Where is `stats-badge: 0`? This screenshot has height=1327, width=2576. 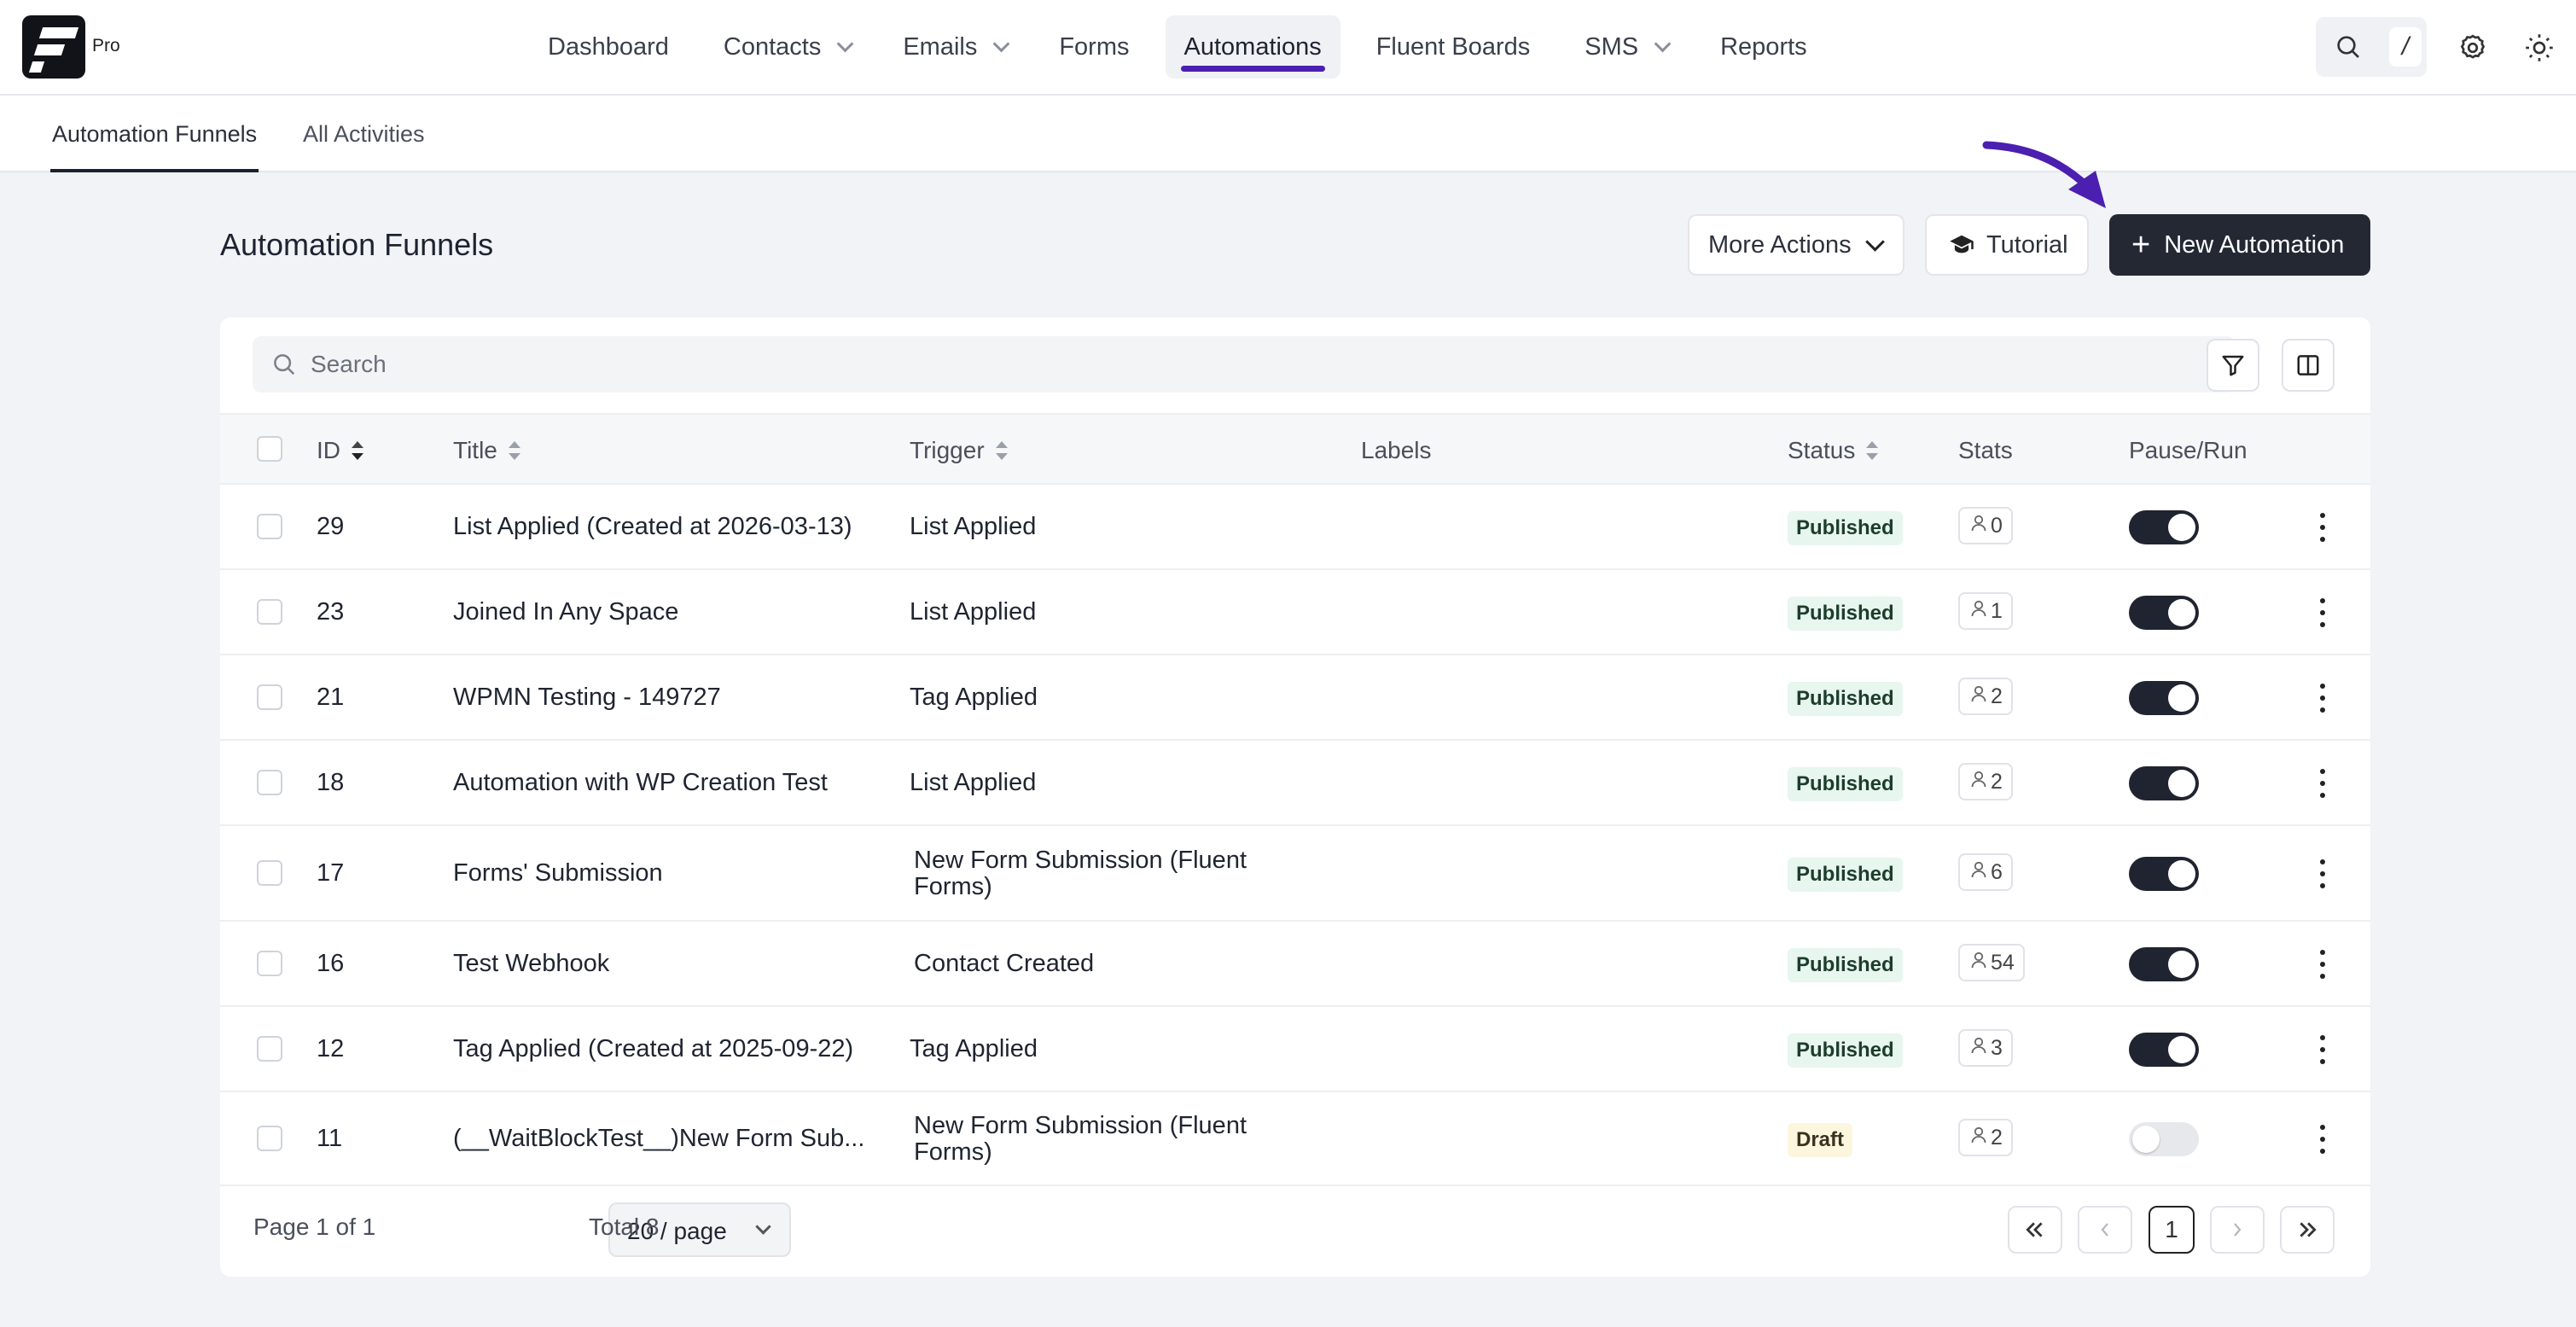
stats-badge: 0 is located at coordinates (1985, 525).